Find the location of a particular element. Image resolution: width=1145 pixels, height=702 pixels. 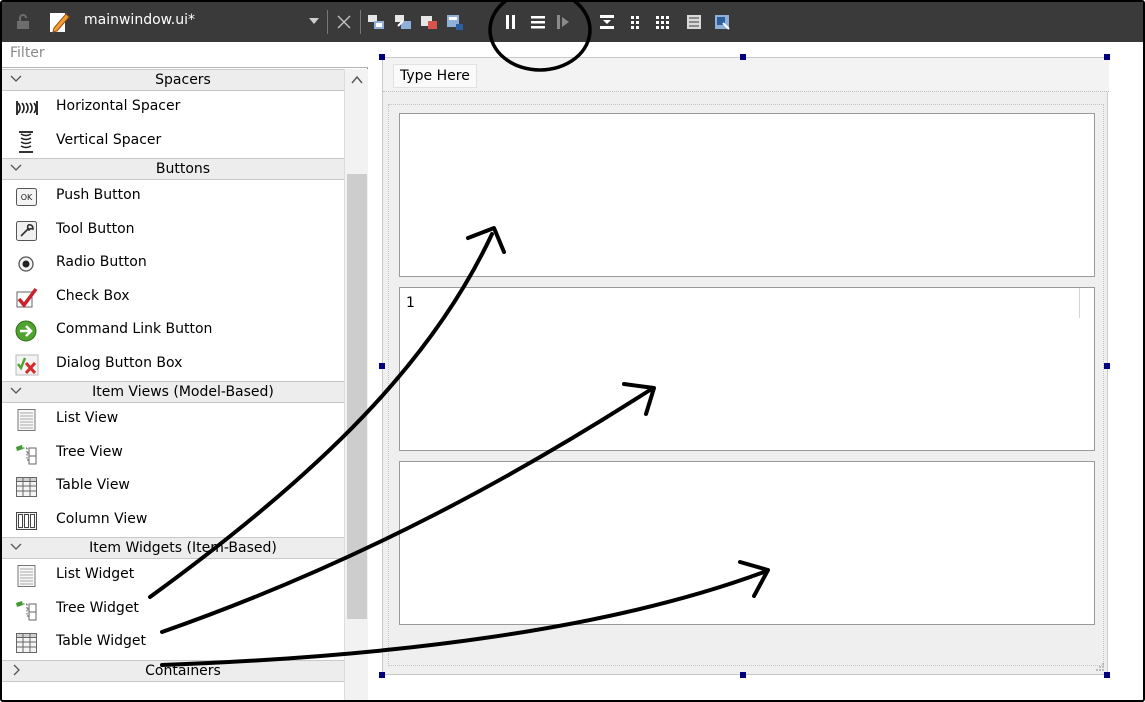

widget-item-label: Tree View is located at coordinates (89, 451).